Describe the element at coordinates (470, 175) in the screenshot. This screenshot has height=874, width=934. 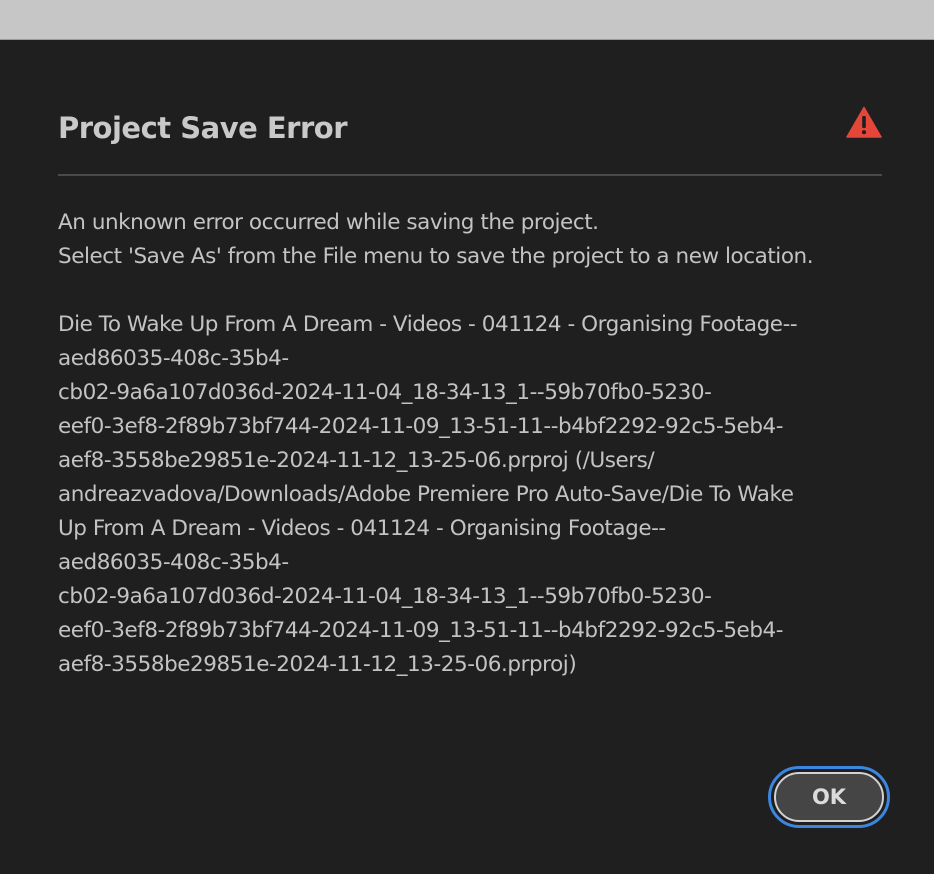
I see `title-divider` at that location.